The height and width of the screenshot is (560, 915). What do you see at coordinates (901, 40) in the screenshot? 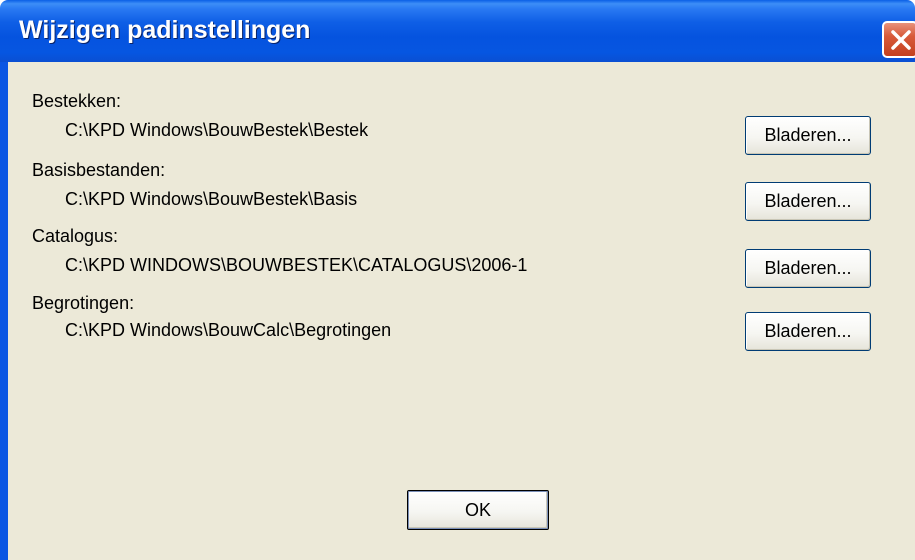
I see `close-icon` at bounding box center [901, 40].